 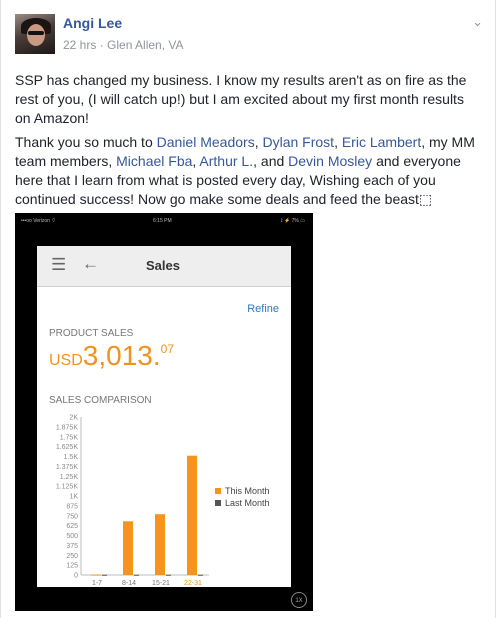 I want to click on tag-daniel-meadors: Daniel Meadors, so click(x=206, y=142).